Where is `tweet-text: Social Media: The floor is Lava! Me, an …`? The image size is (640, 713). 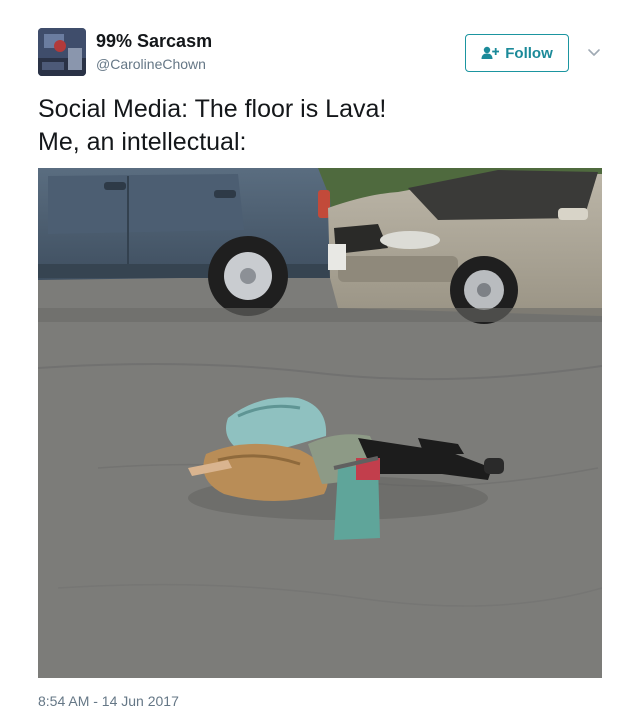 tweet-text: Social Media: The floor is Lava! Me, an … is located at coordinates (318, 126).